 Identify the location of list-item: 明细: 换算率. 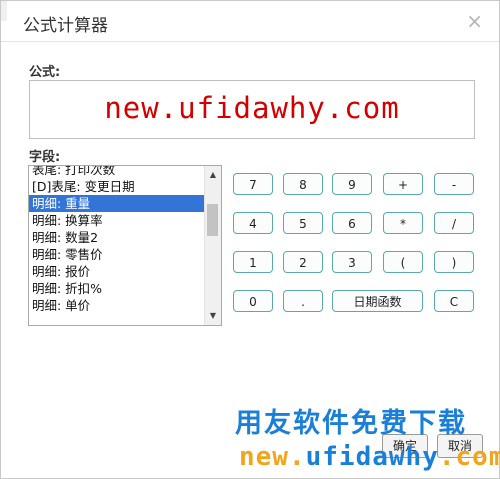
(117, 220).